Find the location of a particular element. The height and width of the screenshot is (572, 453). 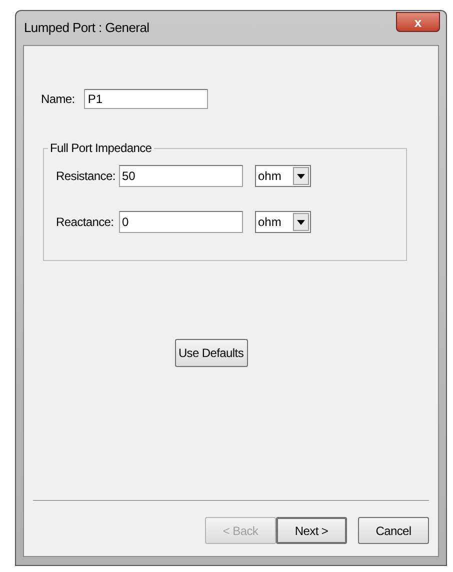

value-field: 50 is located at coordinates (181, 176).